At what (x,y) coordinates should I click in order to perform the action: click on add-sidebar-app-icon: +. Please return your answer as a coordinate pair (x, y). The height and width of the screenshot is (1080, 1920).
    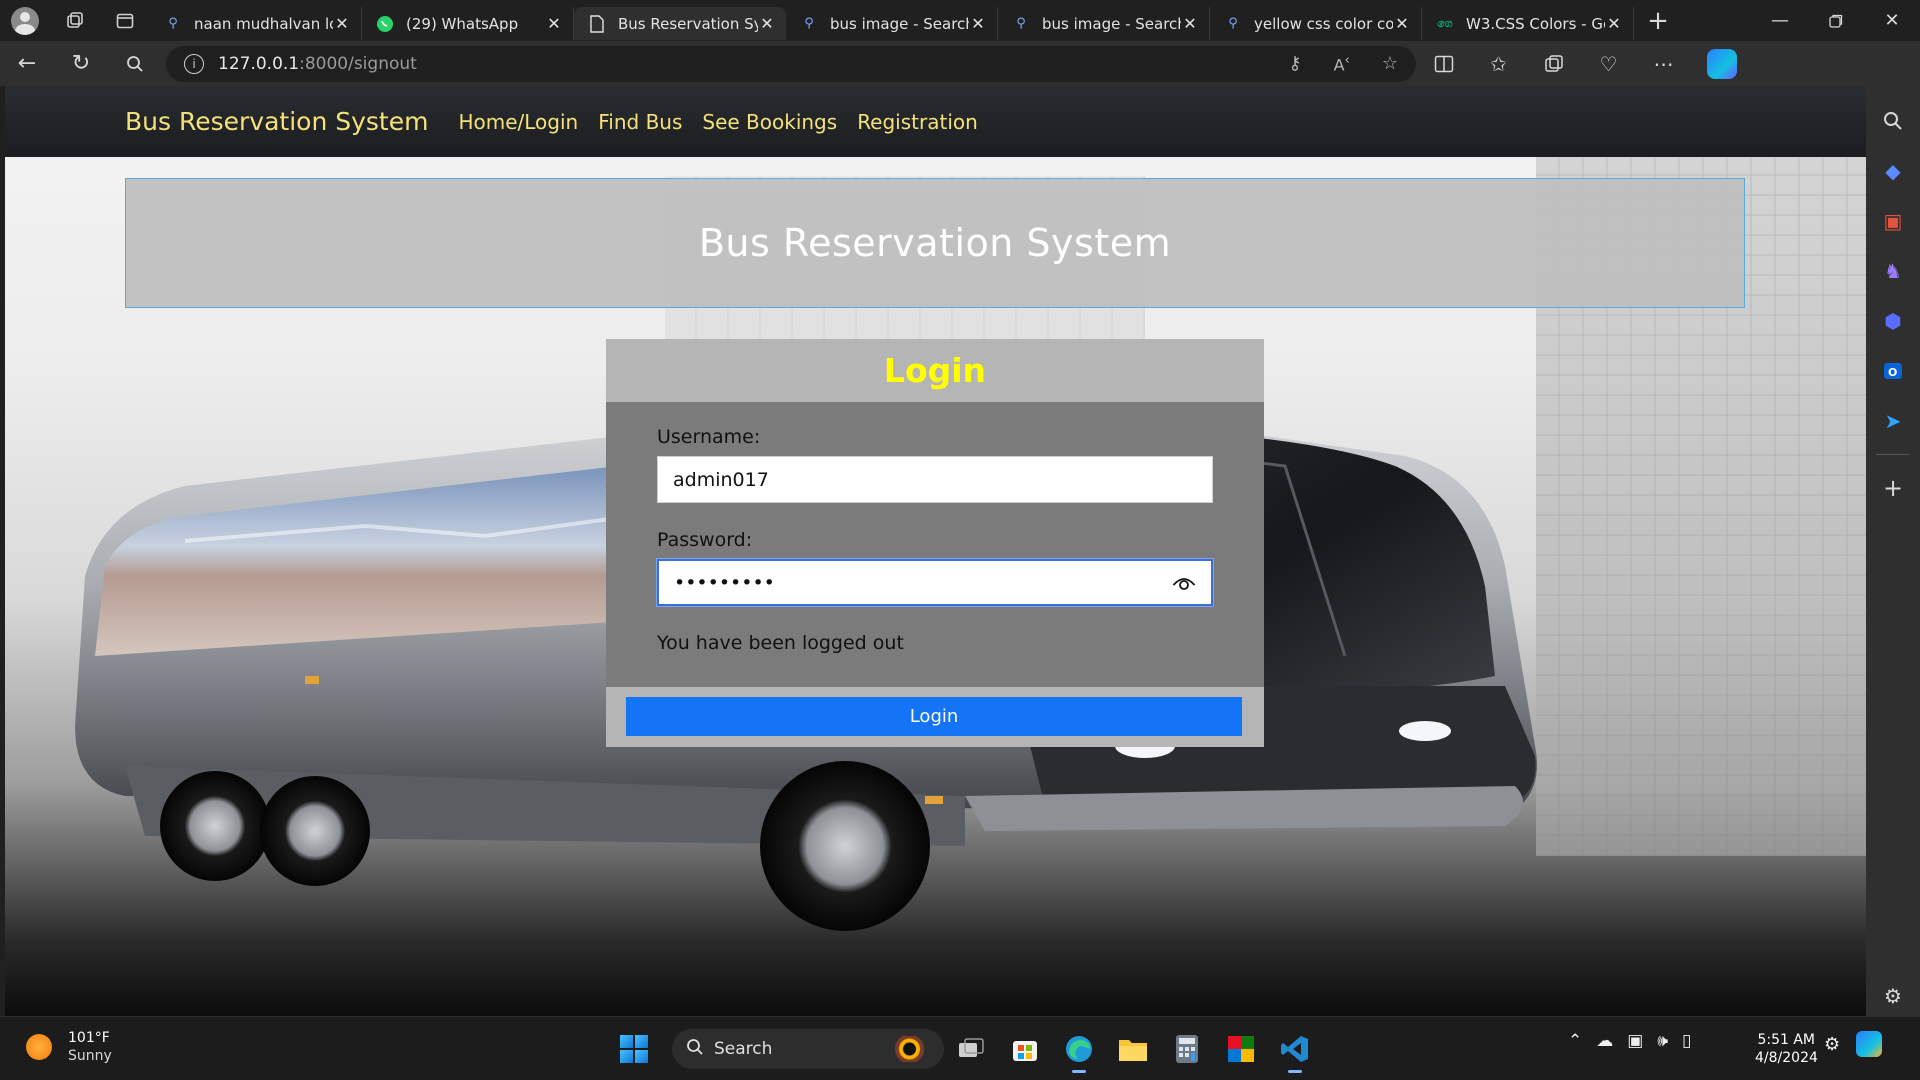
    Looking at the image, I should click on (1893, 488).